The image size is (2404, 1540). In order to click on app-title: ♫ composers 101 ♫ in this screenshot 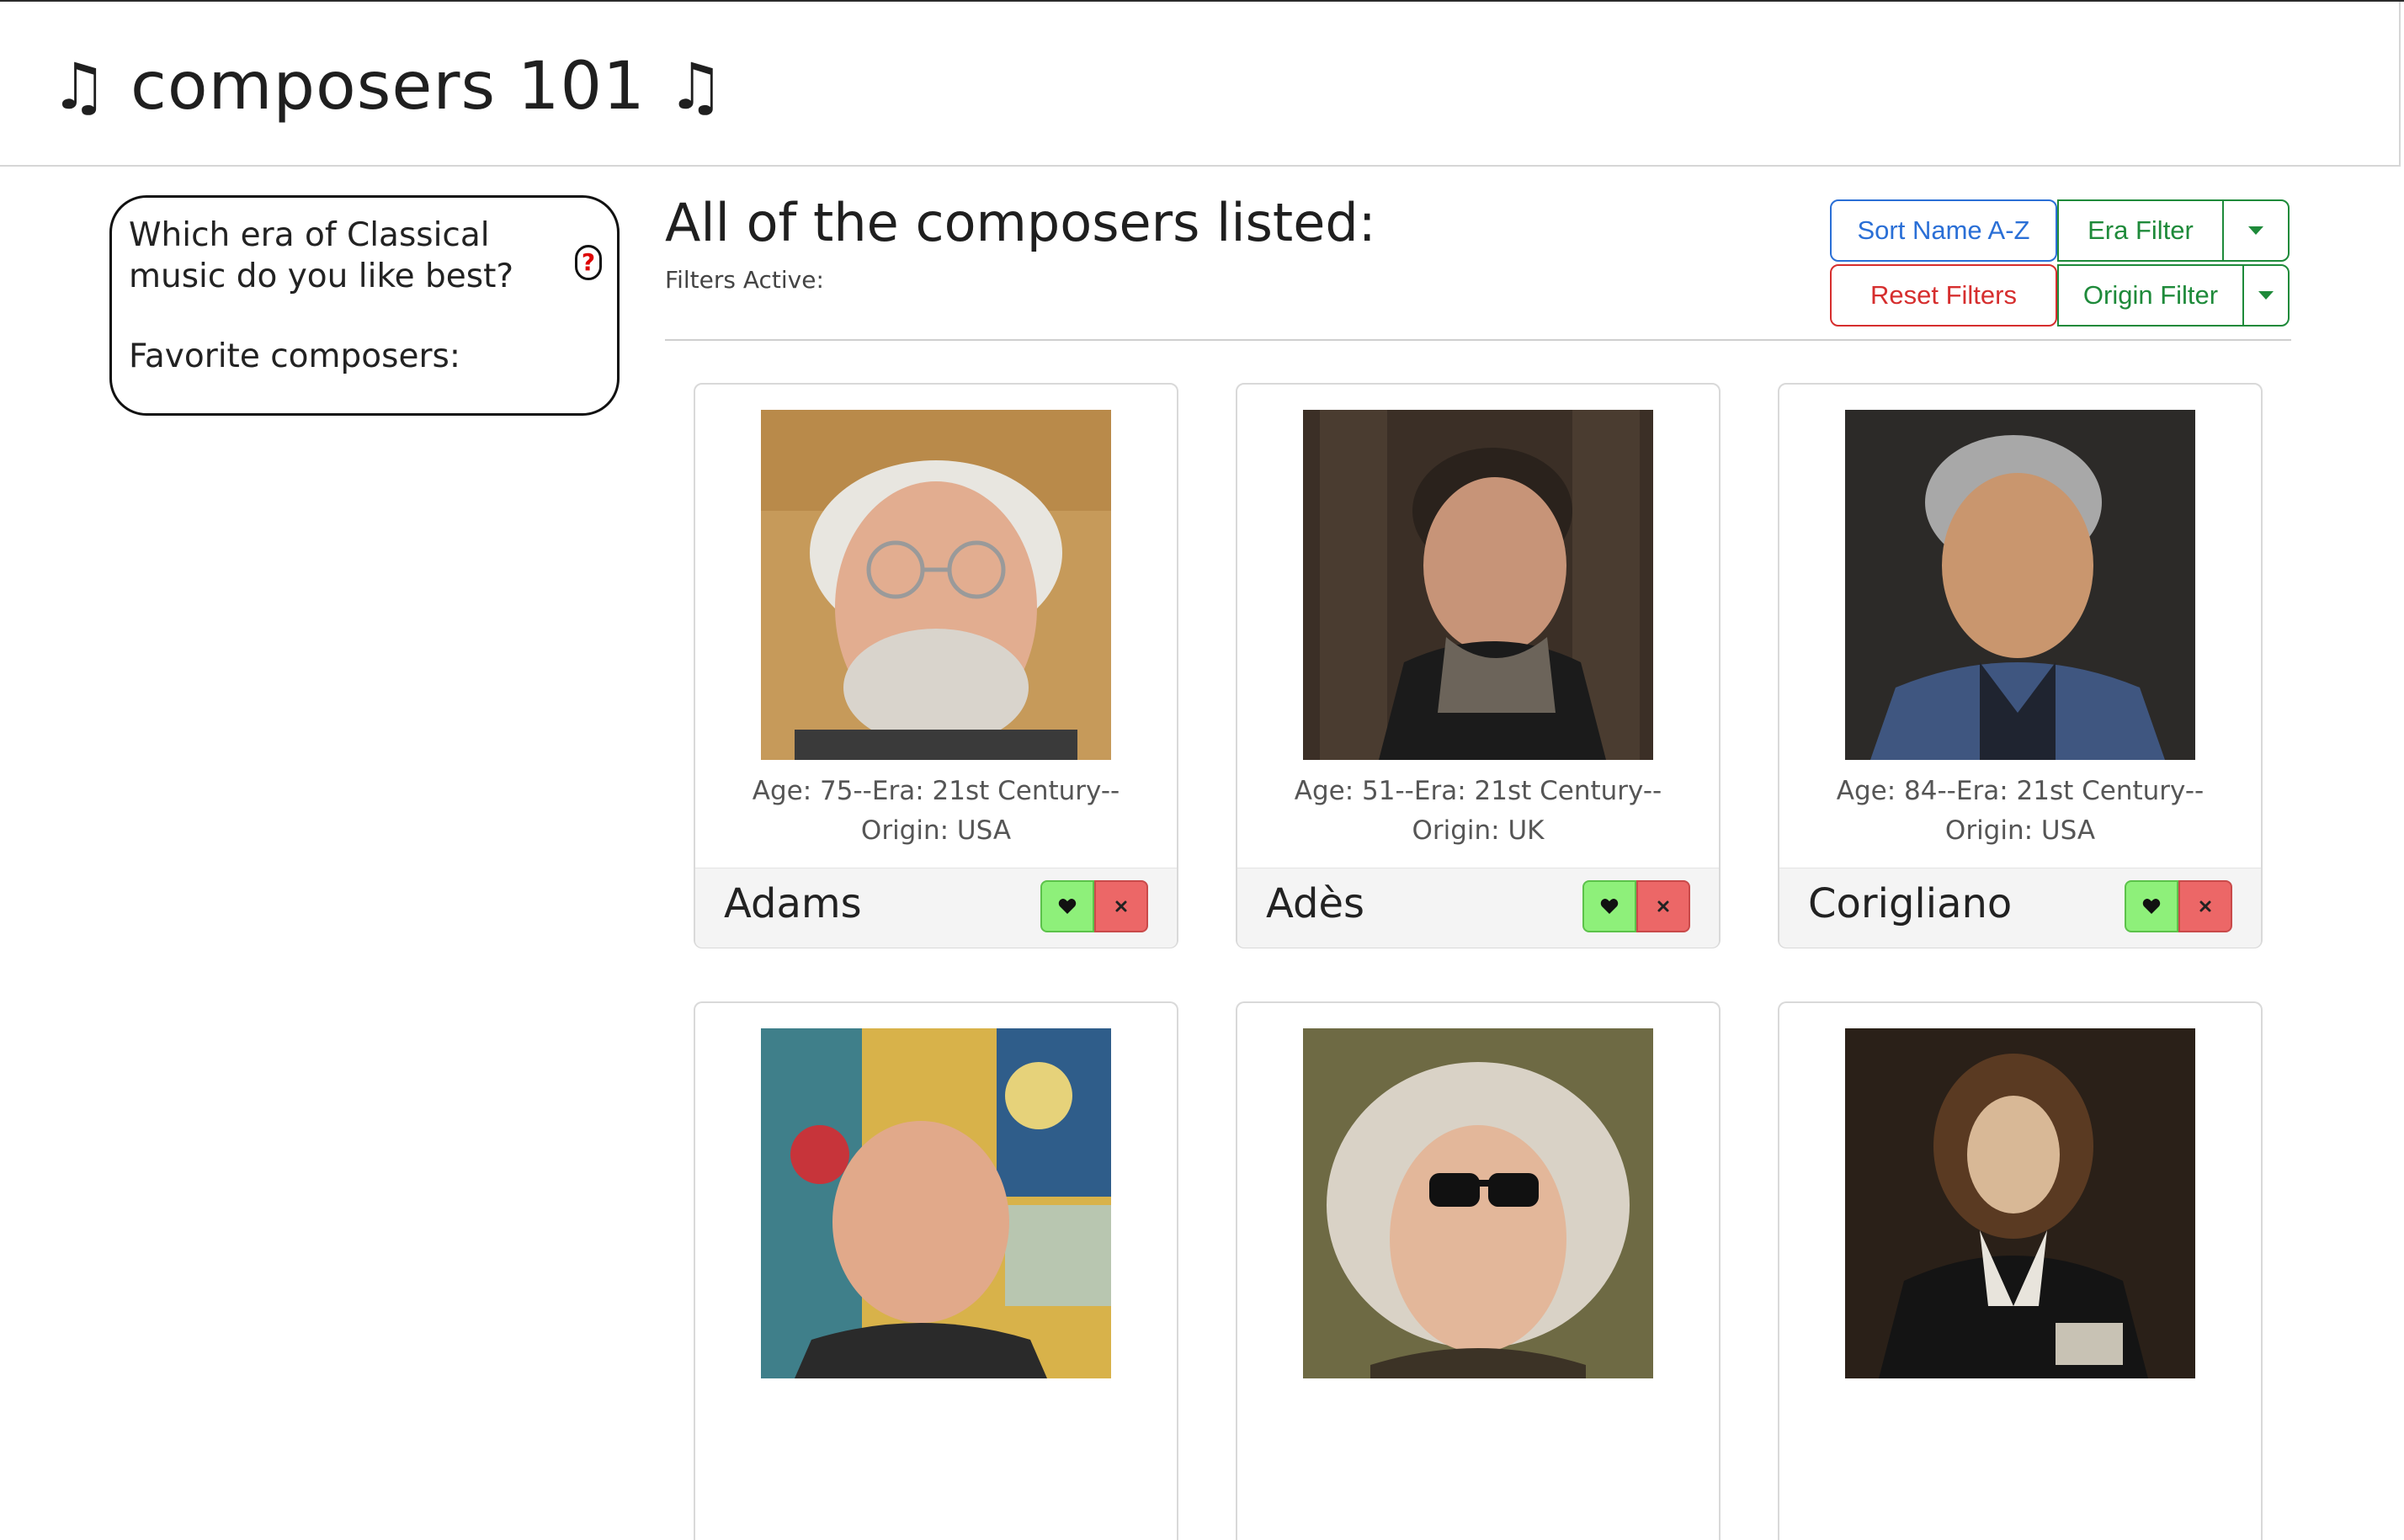, I will do `click(388, 87)`.